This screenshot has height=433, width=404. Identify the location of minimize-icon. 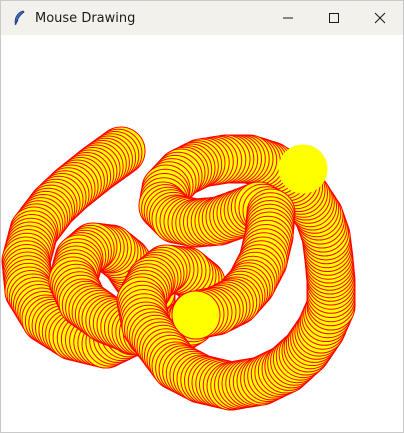
(288, 18).